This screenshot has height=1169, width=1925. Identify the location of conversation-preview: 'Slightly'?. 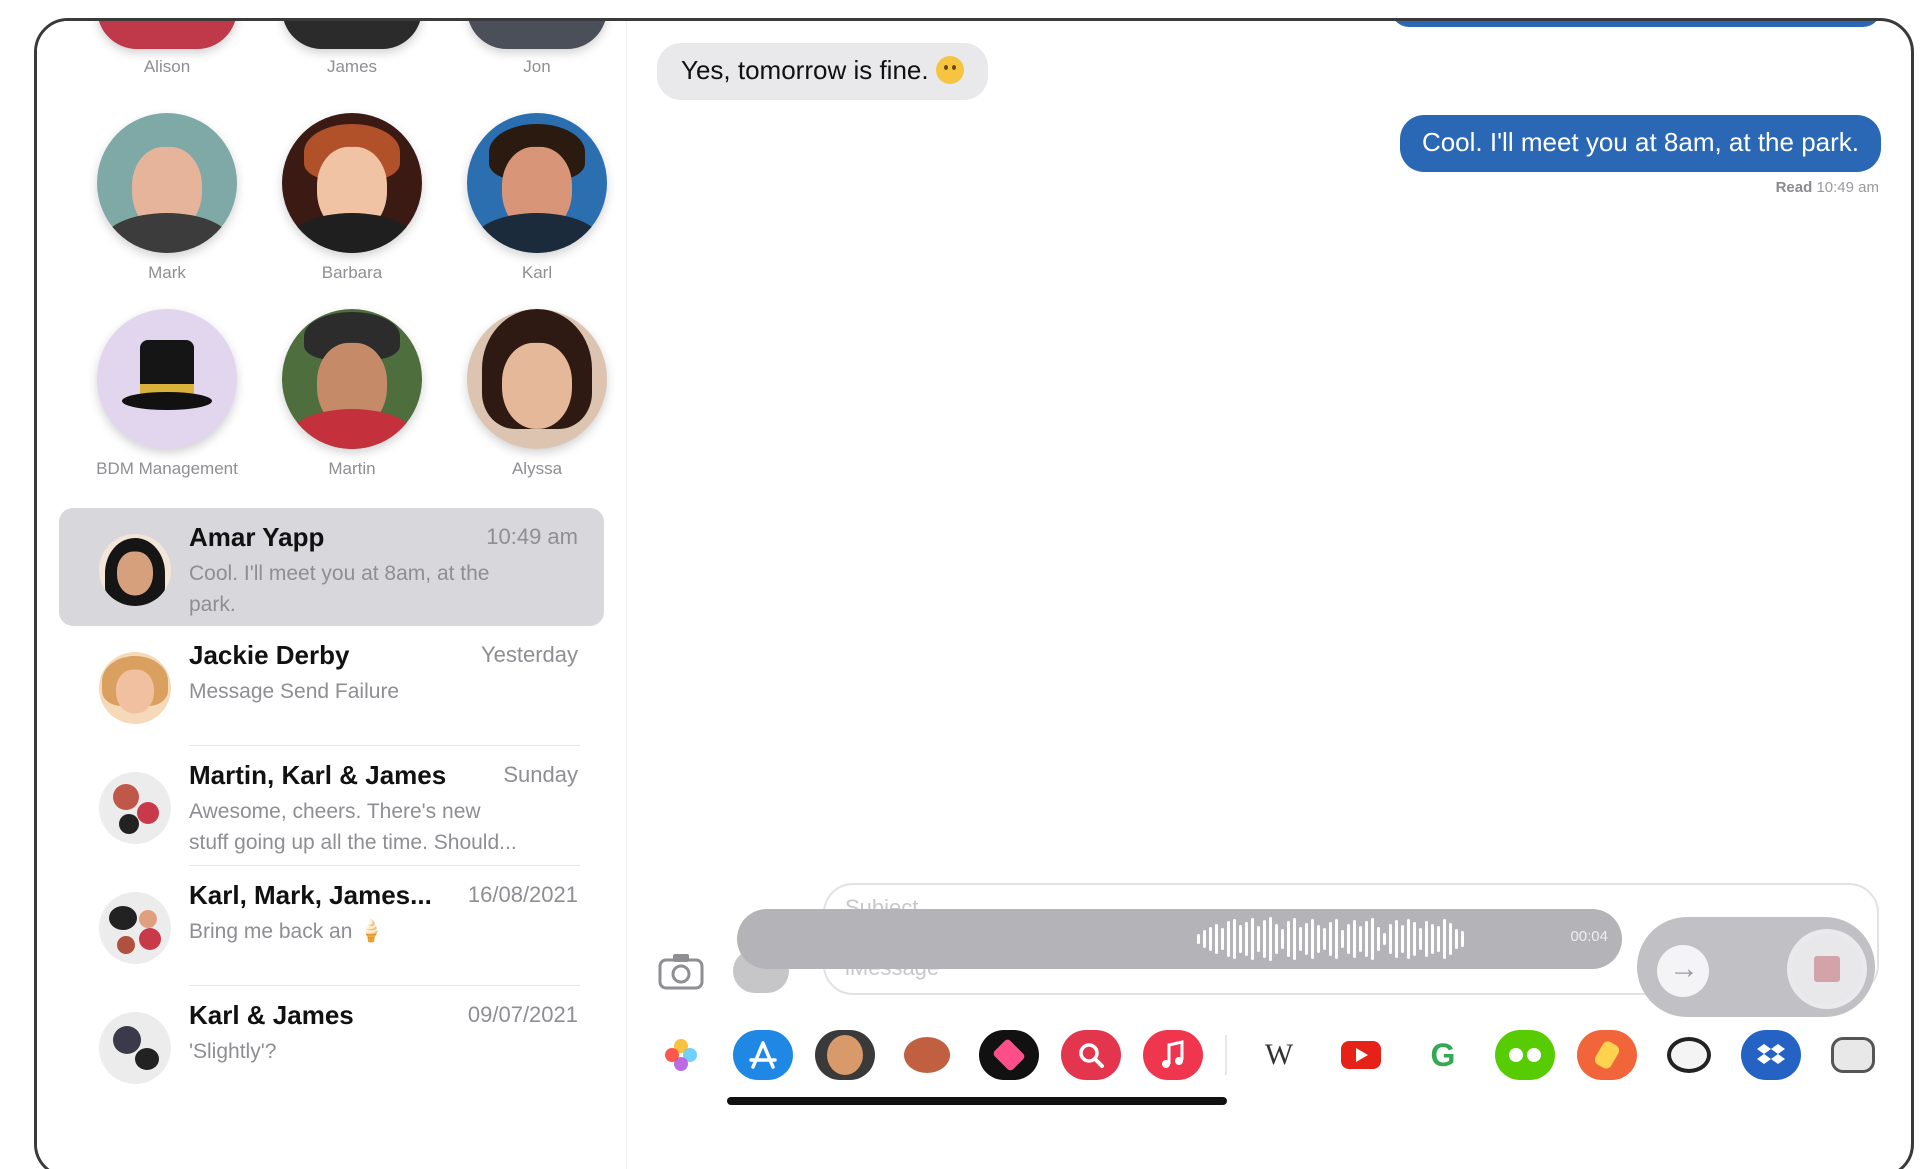
(233, 1051).